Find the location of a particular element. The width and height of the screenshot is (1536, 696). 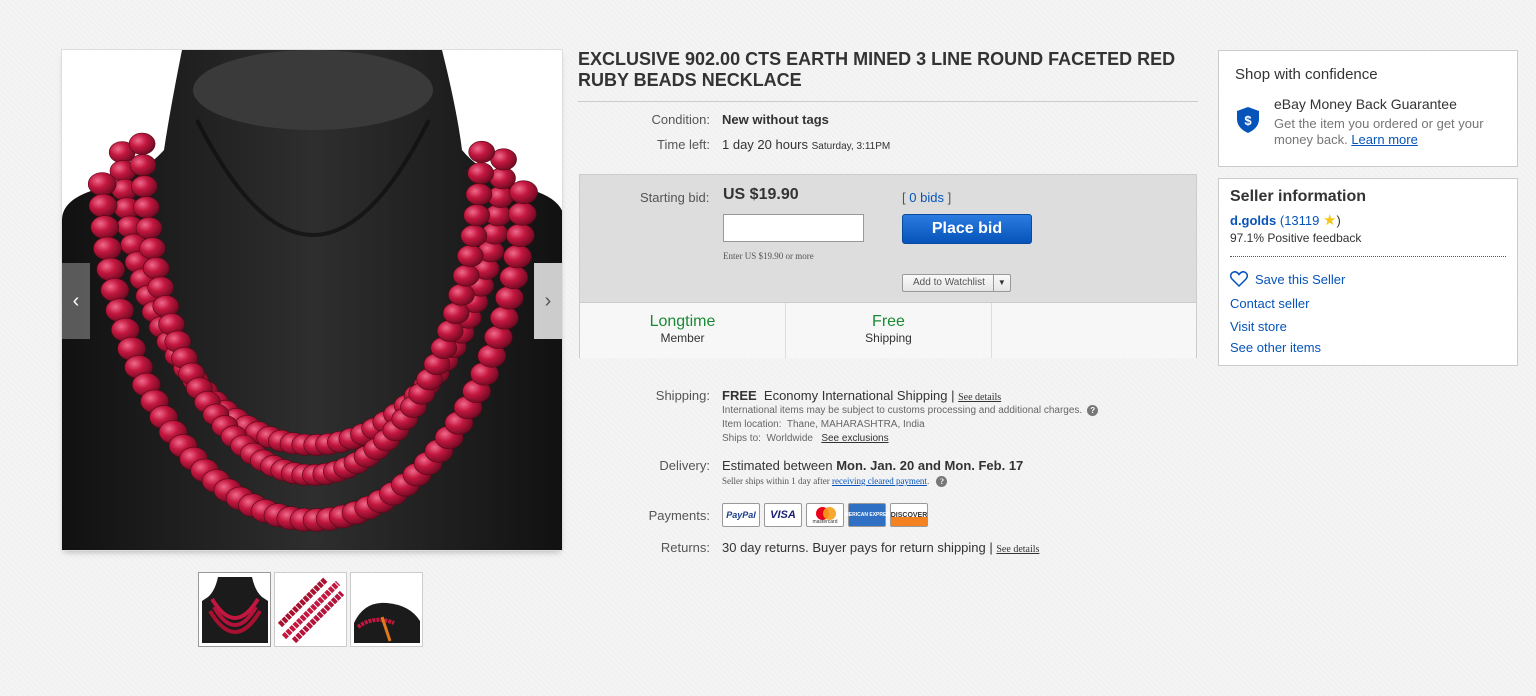

thumbnail-image is located at coordinates (310, 609).